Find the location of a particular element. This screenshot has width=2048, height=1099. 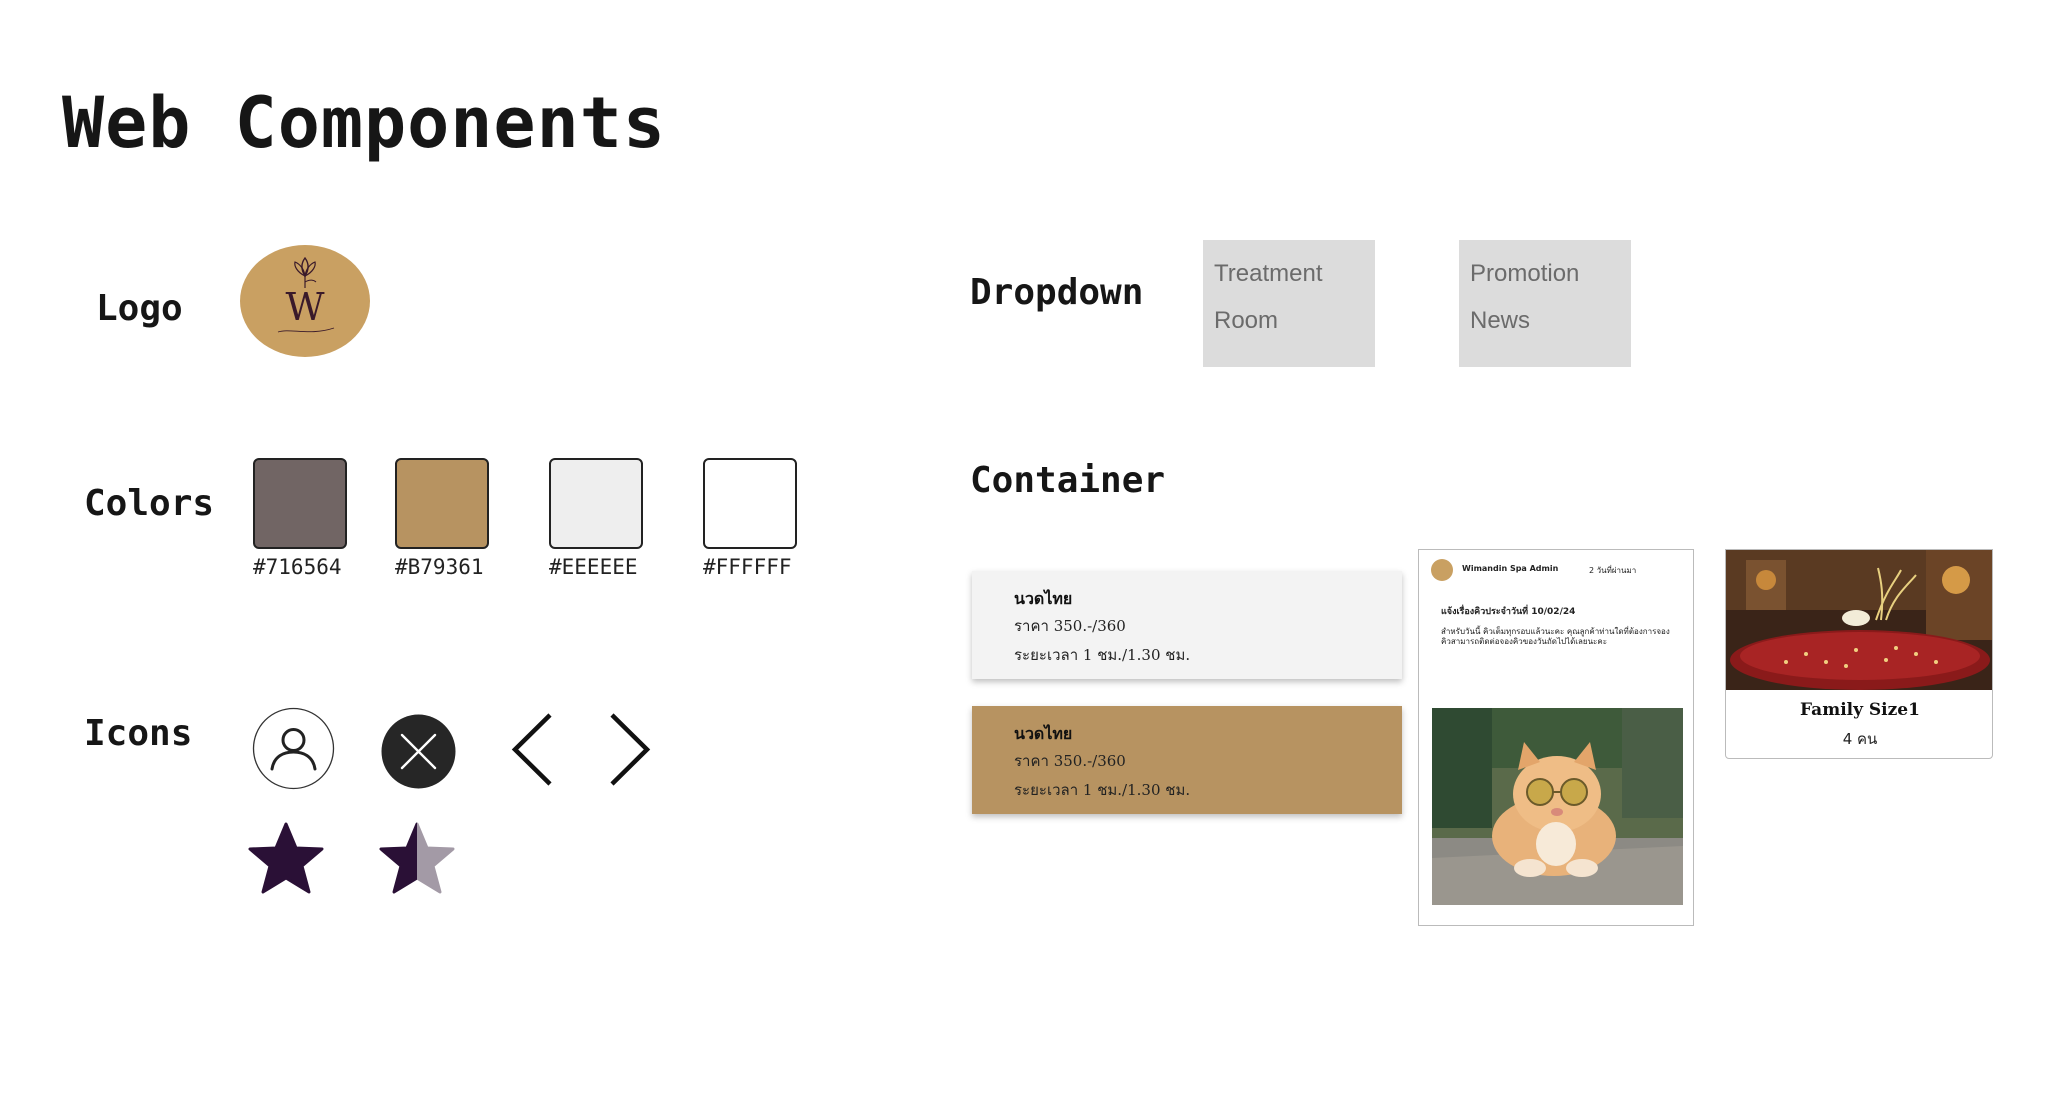

color-hex-label: #B79361 is located at coordinates (439, 567).